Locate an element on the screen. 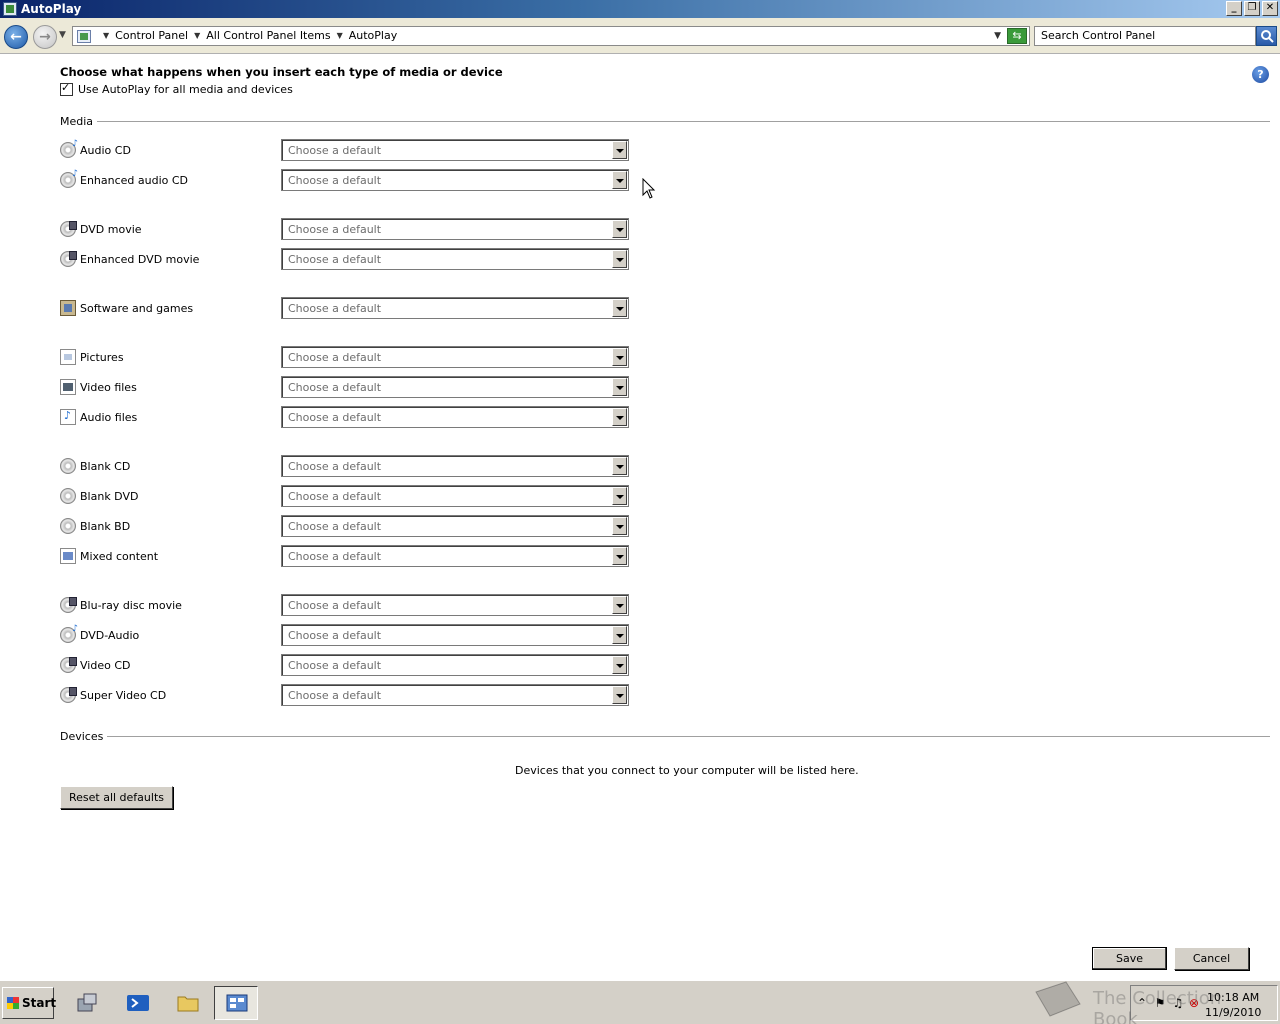 Image resolution: width=1280 pixels, height=1024 pixels. show-hidden-icons-icon: ⌃ is located at coordinates (1142, 1003).